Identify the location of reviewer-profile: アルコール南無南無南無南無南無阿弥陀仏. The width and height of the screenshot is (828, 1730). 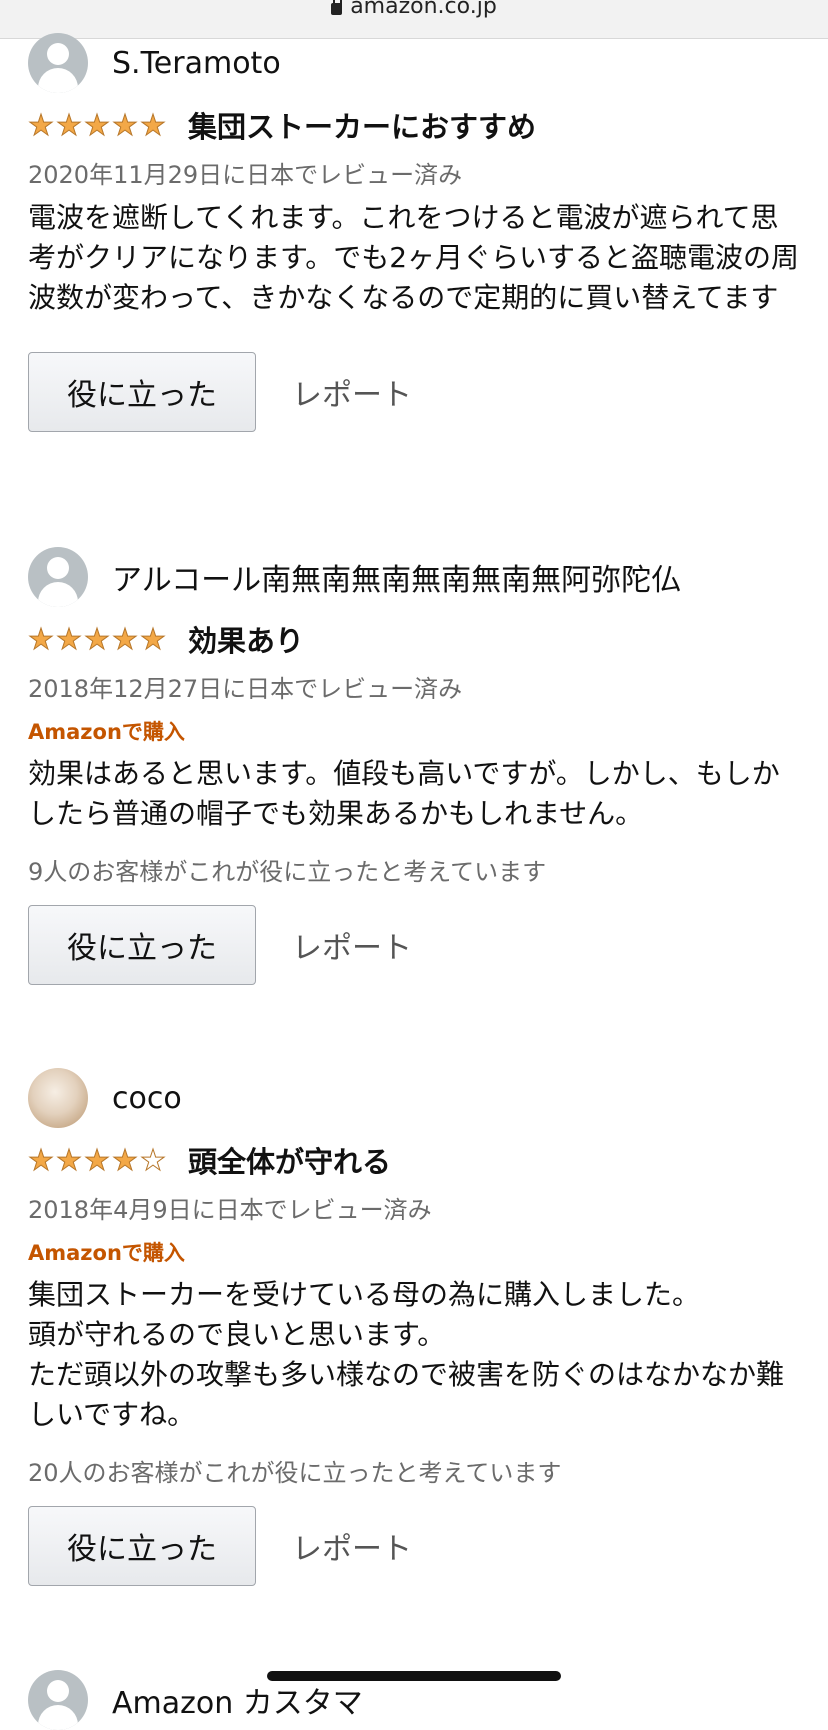
(414, 577).